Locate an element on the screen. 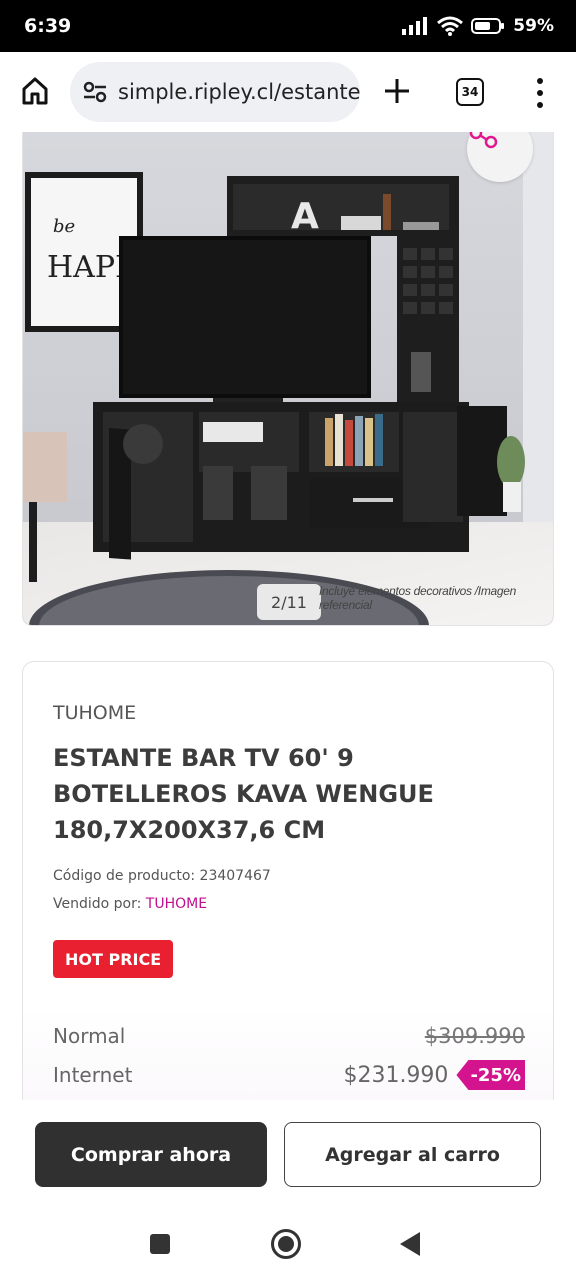  share-icon is located at coordinates (483, 140).